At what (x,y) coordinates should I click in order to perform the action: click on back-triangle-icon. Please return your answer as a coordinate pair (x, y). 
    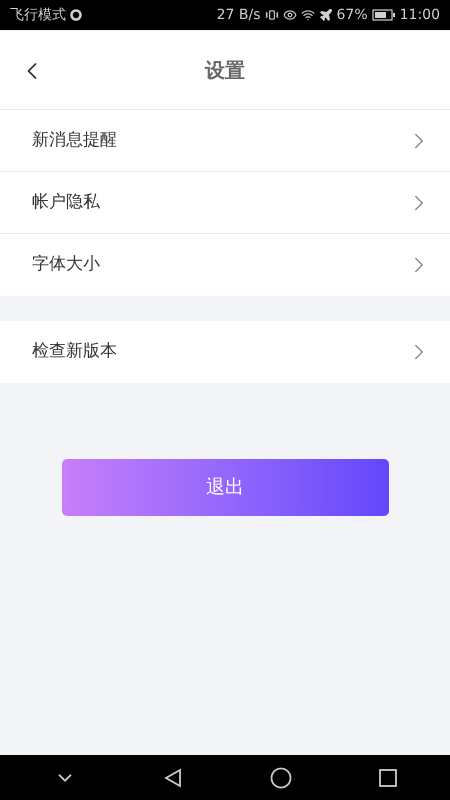
    Looking at the image, I should click on (172, 778).